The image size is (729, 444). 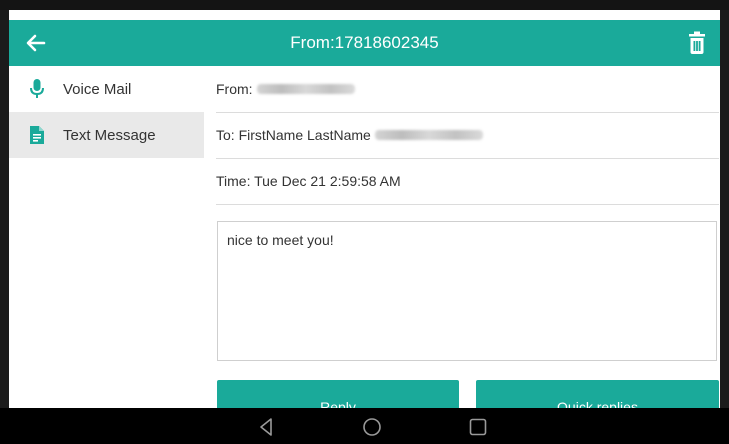 I want to click on document-icon, so click(x=37, y=135).